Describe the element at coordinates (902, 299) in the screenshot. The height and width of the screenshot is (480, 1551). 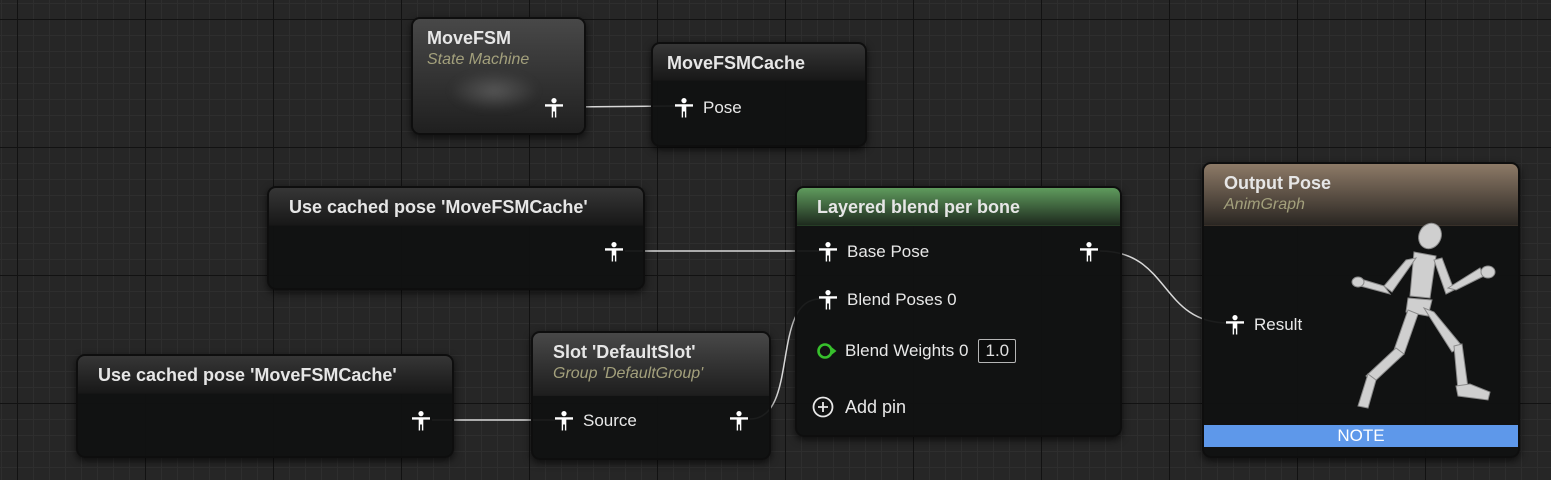
I see `pin-label: Blend Poses 0` at that location.